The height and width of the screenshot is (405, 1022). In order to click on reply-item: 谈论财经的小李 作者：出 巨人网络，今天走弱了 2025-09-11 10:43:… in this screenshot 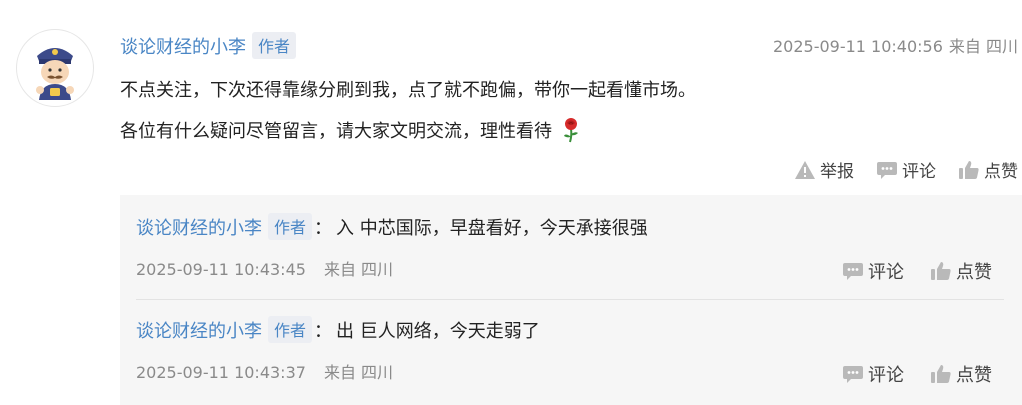, I will do `click(570, 351)`.